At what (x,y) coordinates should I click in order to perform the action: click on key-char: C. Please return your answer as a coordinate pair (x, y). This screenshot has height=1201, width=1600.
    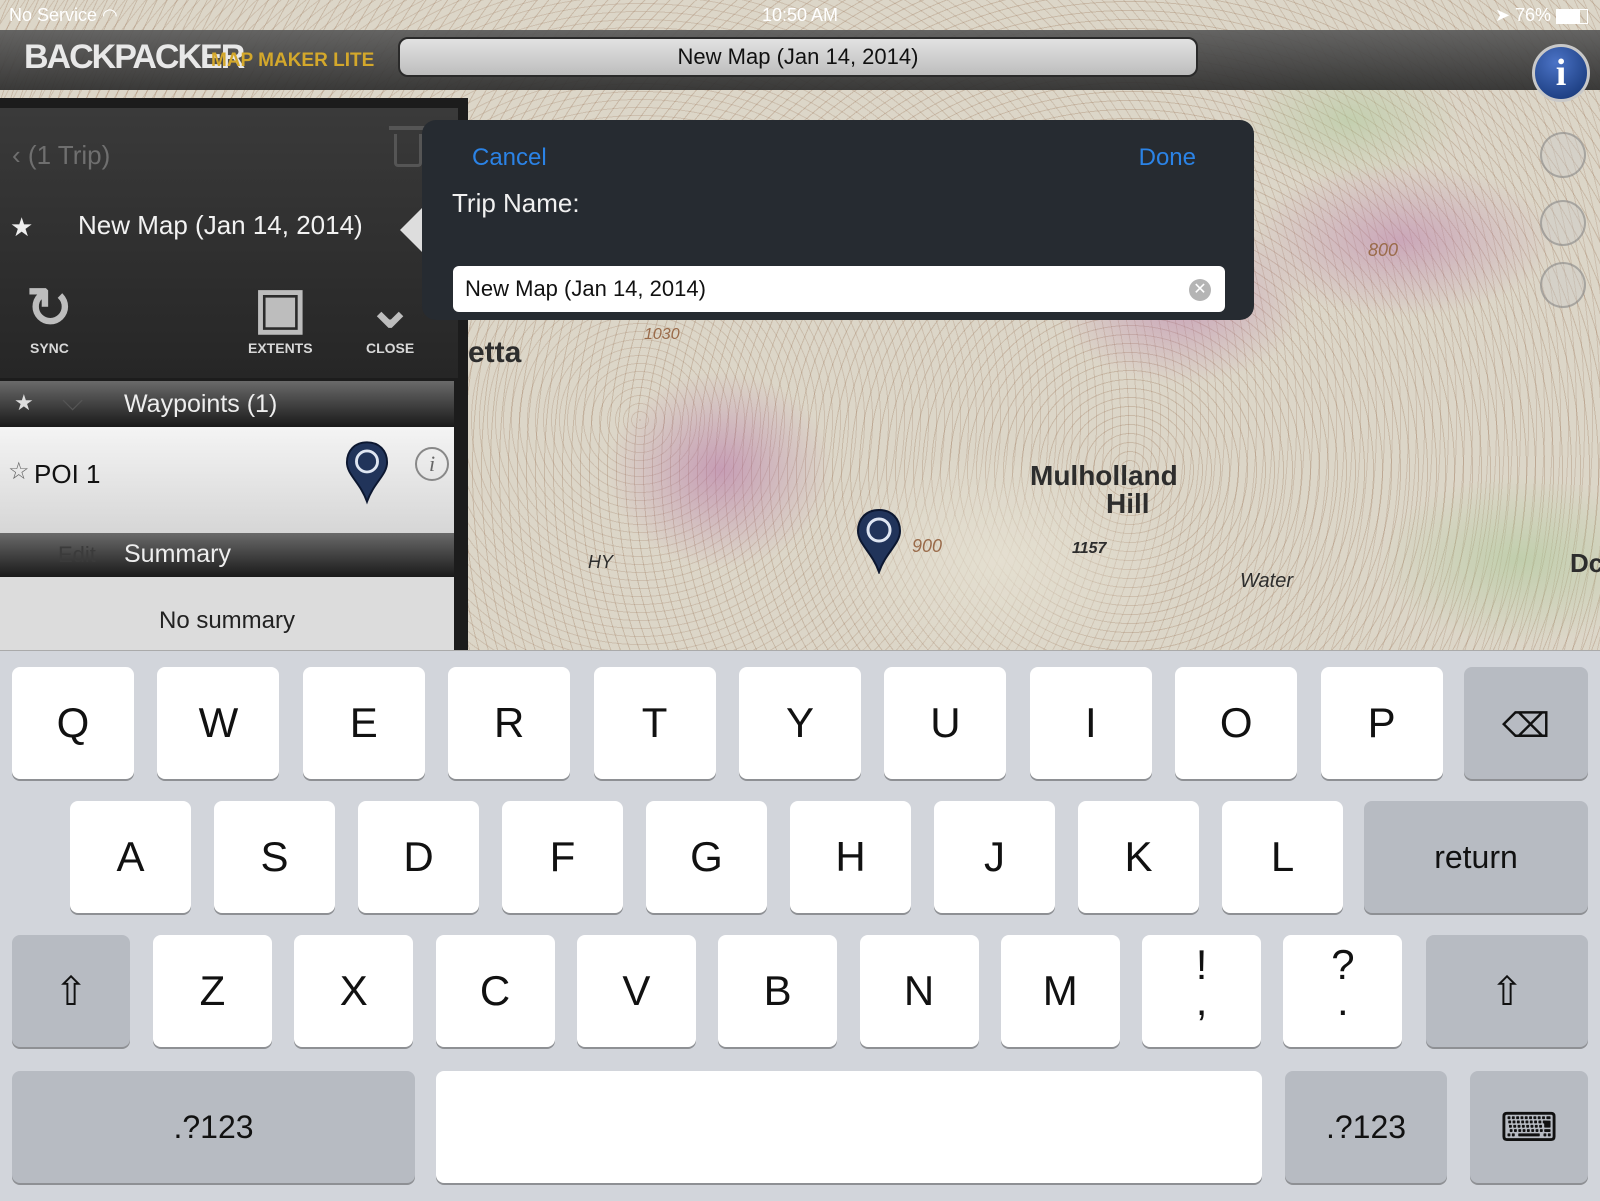
    Looking at the image, I should click on (495, 991).